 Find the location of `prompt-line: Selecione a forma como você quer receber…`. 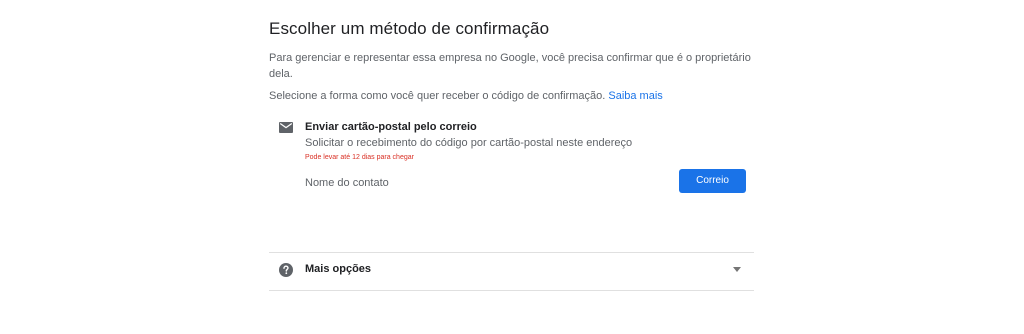

prompt-line: Selecione a forma como você quer receber… is located at coordinates (466, 96).